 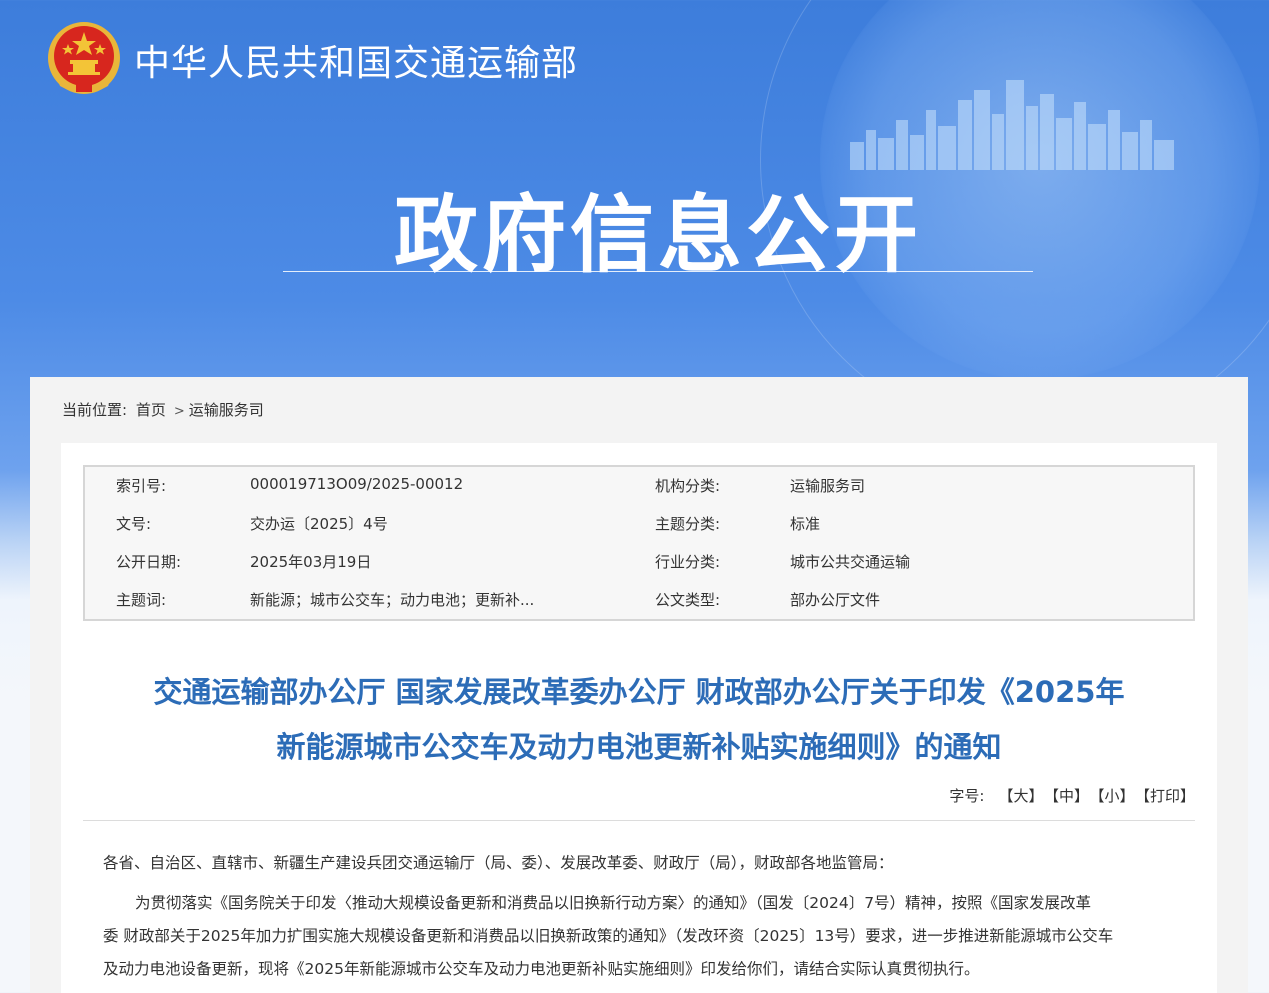 What do you see at coordinates (311, 562) in the screenshot?
I see `meta-value: 2025年03月19日` at bounding box center [311, 562].